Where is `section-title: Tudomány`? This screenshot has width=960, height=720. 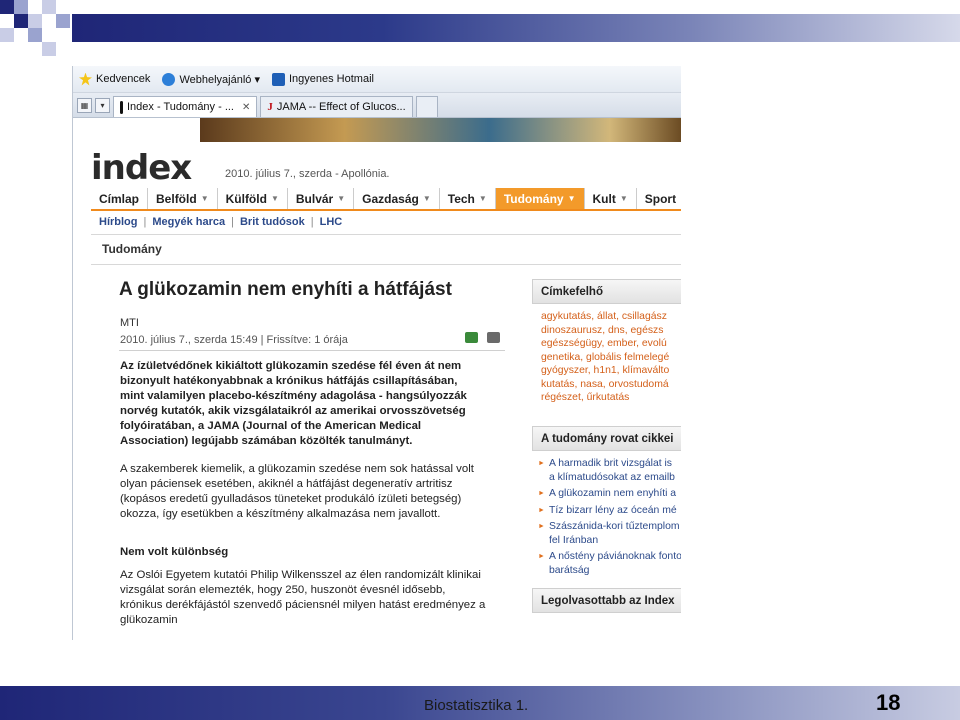 section-title: Tudomány is located at coordinates (132, 249).